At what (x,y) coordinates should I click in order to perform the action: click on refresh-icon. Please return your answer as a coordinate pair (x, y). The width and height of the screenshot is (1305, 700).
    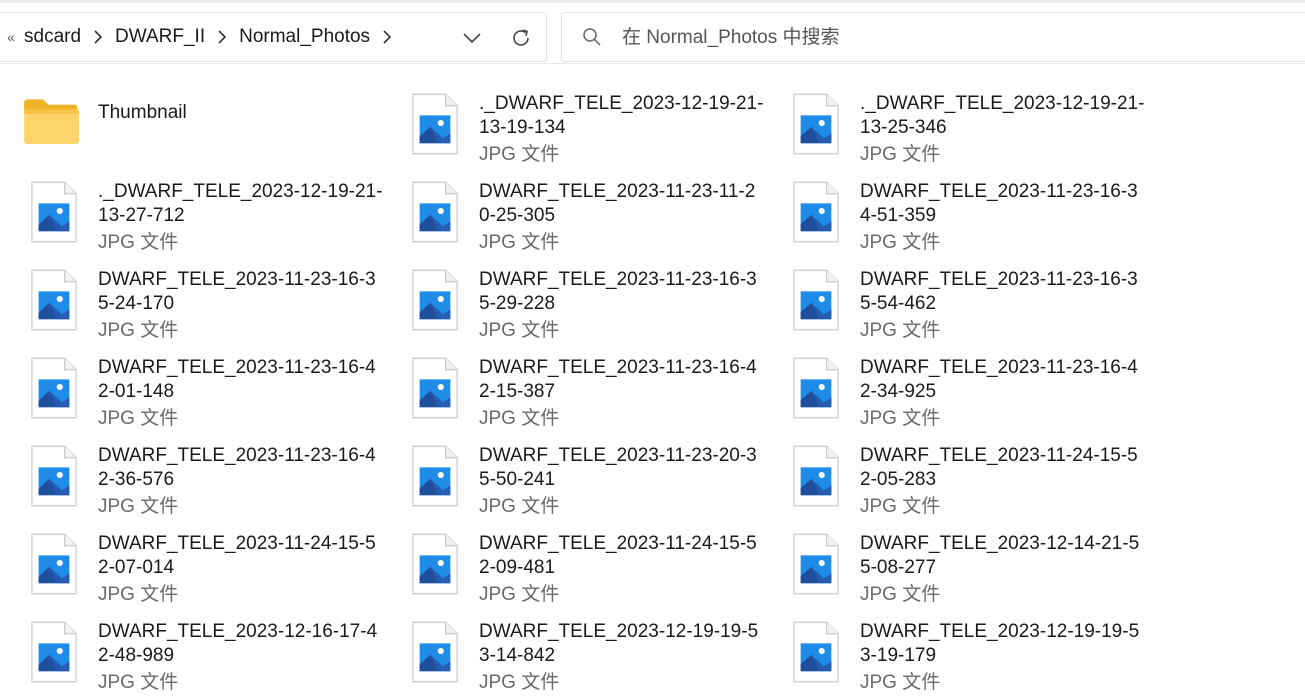
    Looking at the image, I should click on (521, 37).